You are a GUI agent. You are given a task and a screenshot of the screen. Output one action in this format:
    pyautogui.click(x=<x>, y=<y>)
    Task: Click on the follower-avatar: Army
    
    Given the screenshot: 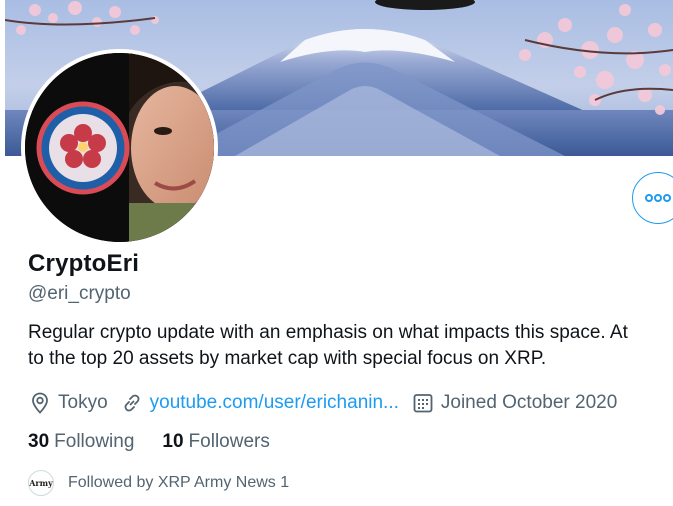 What is the action you would take?
    pyautogui.click(x=41, y=483)
    